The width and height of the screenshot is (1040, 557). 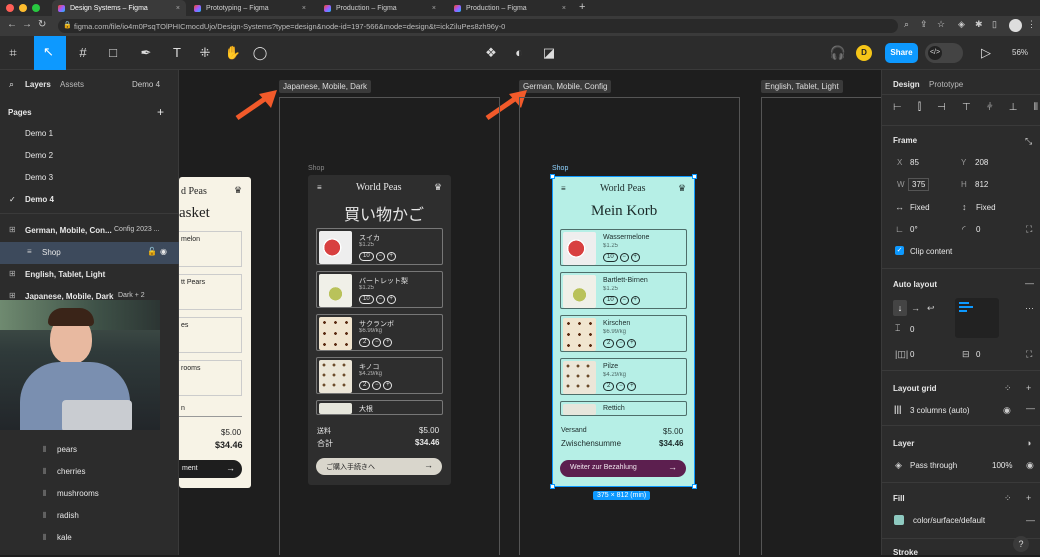 I want to click on fill-swatch, so click(x=899, y=520).